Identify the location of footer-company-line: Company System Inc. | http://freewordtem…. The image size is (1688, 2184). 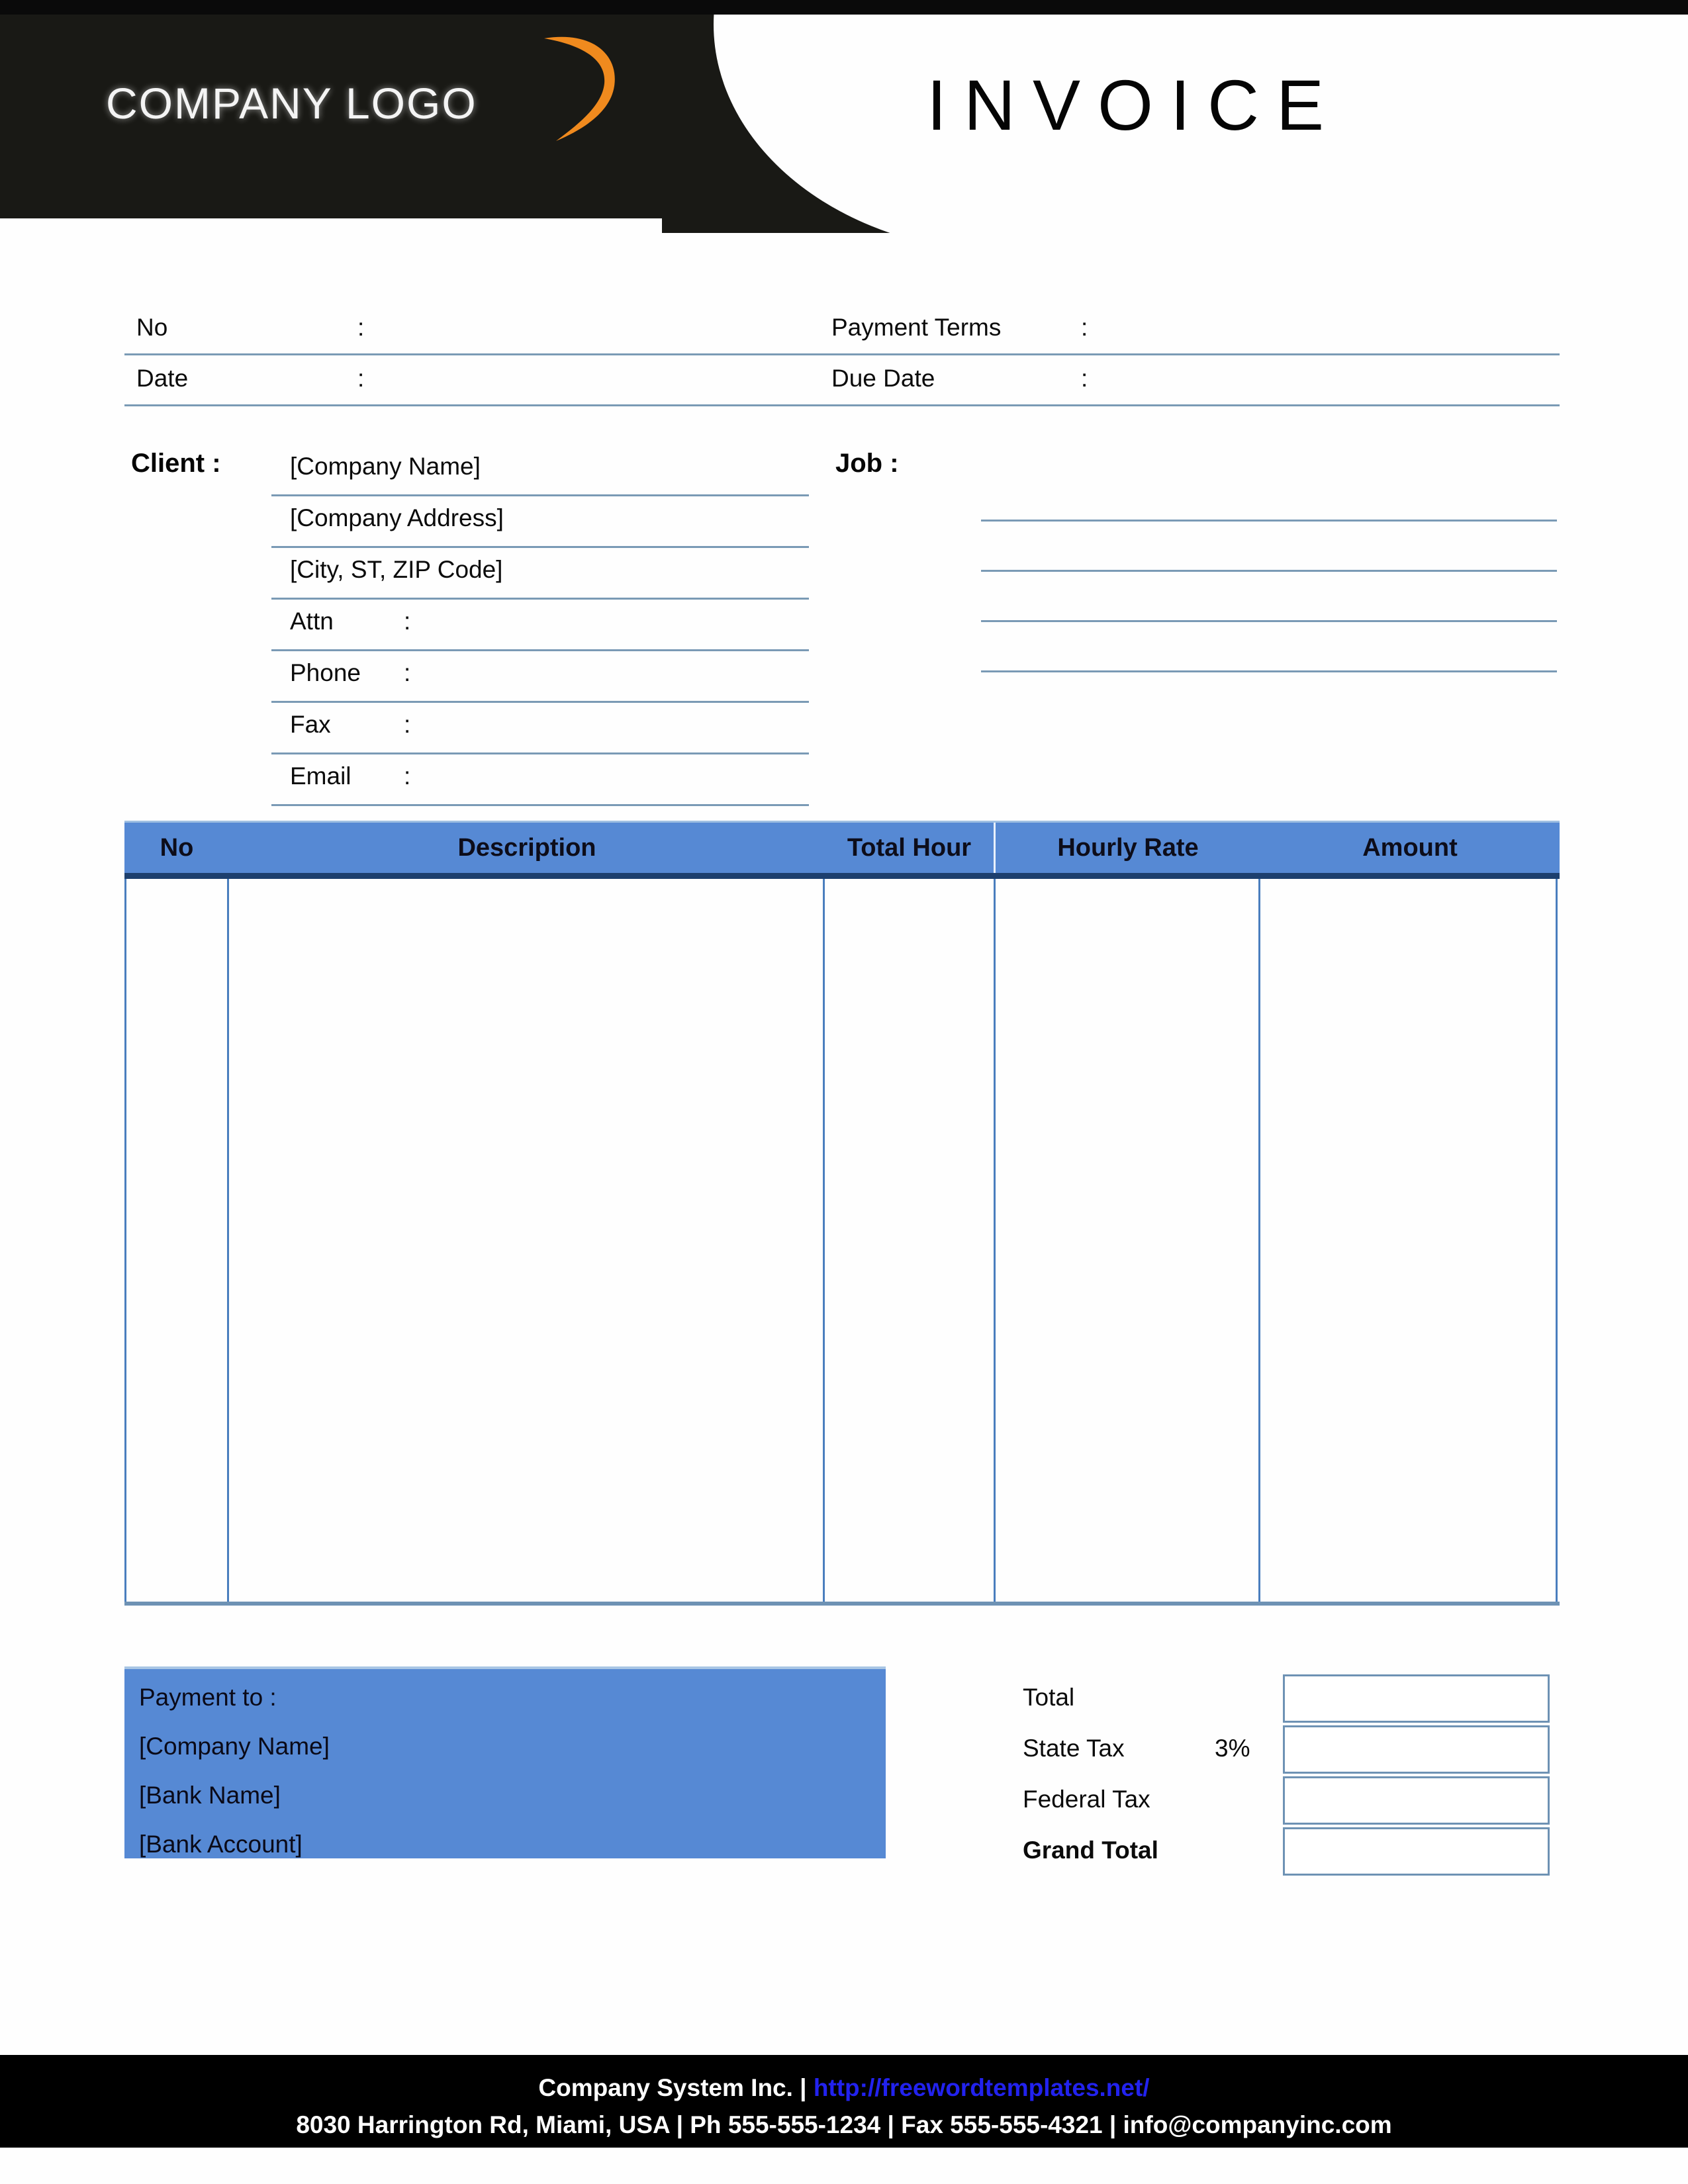
(844, 2088).